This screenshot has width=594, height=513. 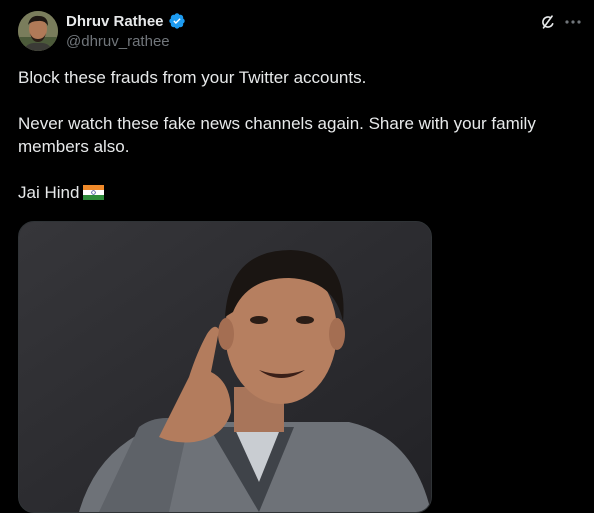 What do you see at coordinates (49, 192) in the screenshot?
I see `tweet-paragraph: Jai Hind` at bounding box center [49, 192].